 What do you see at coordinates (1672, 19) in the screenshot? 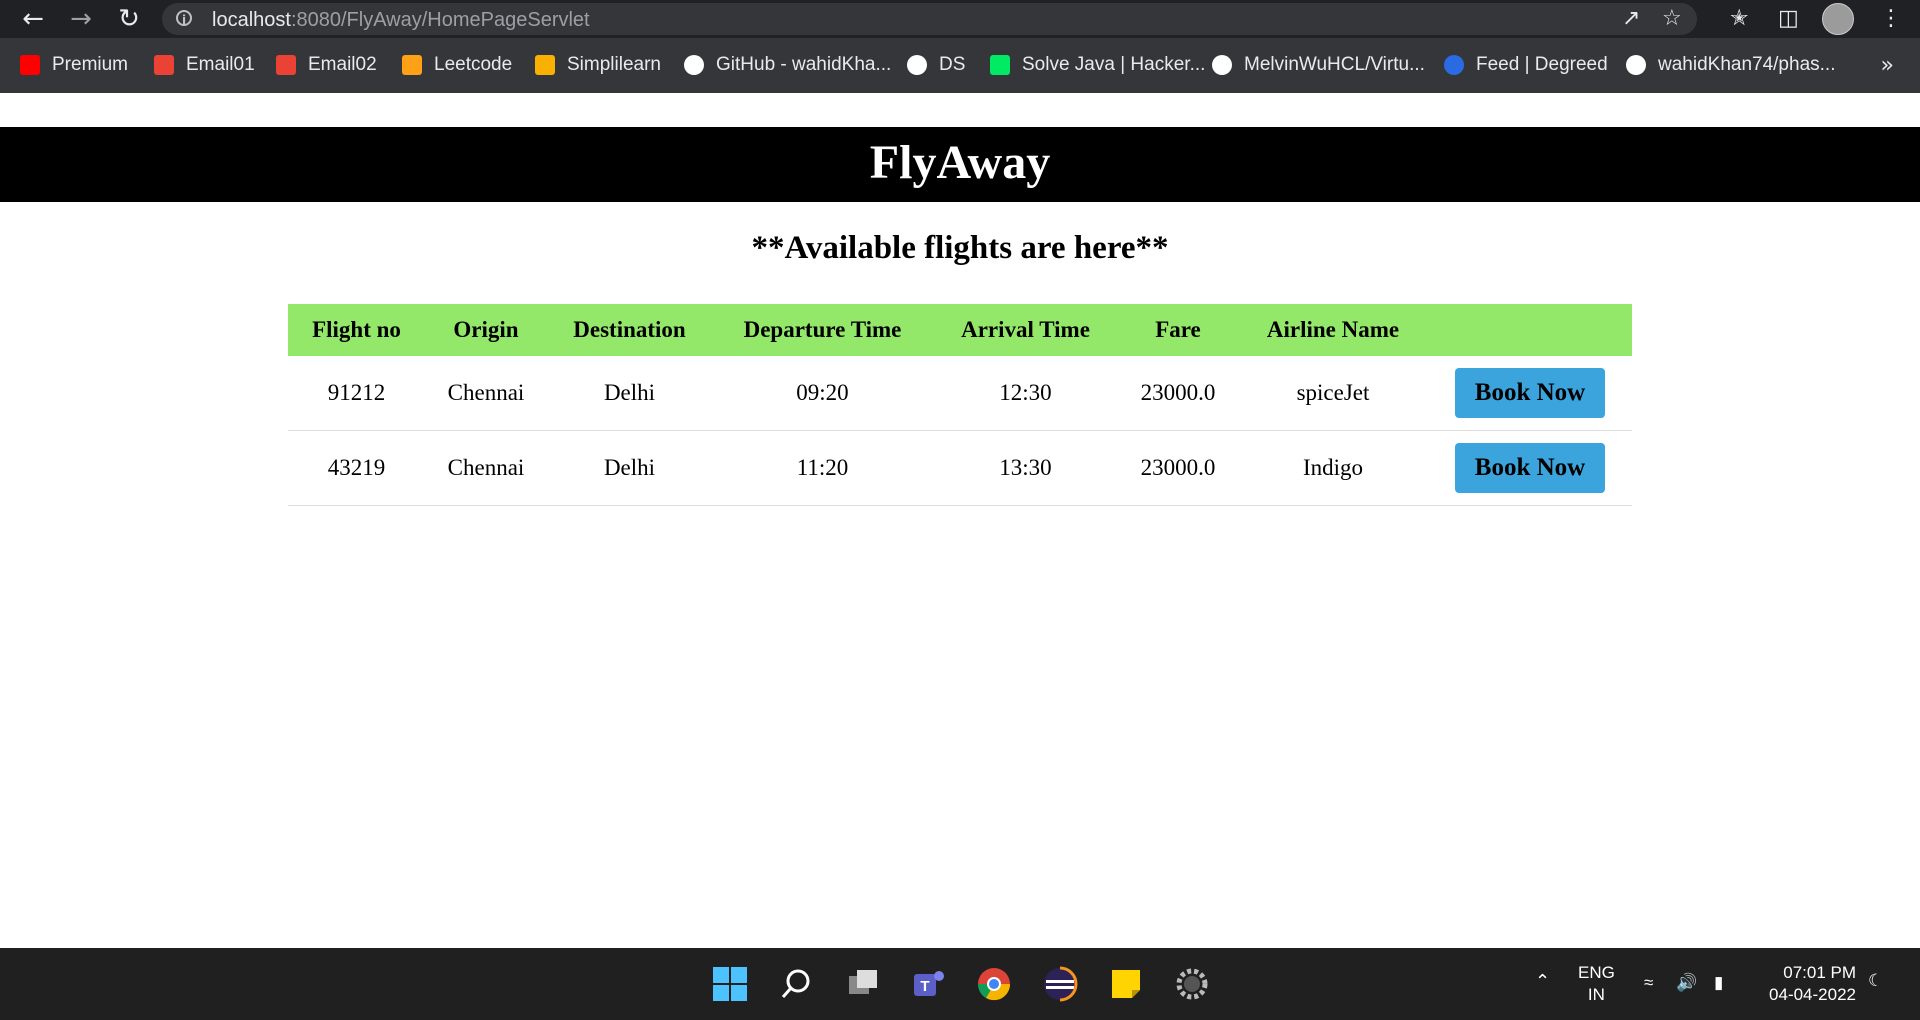
I see `bookmark-star-icon: ☆` at bounding box center [1672, 19].